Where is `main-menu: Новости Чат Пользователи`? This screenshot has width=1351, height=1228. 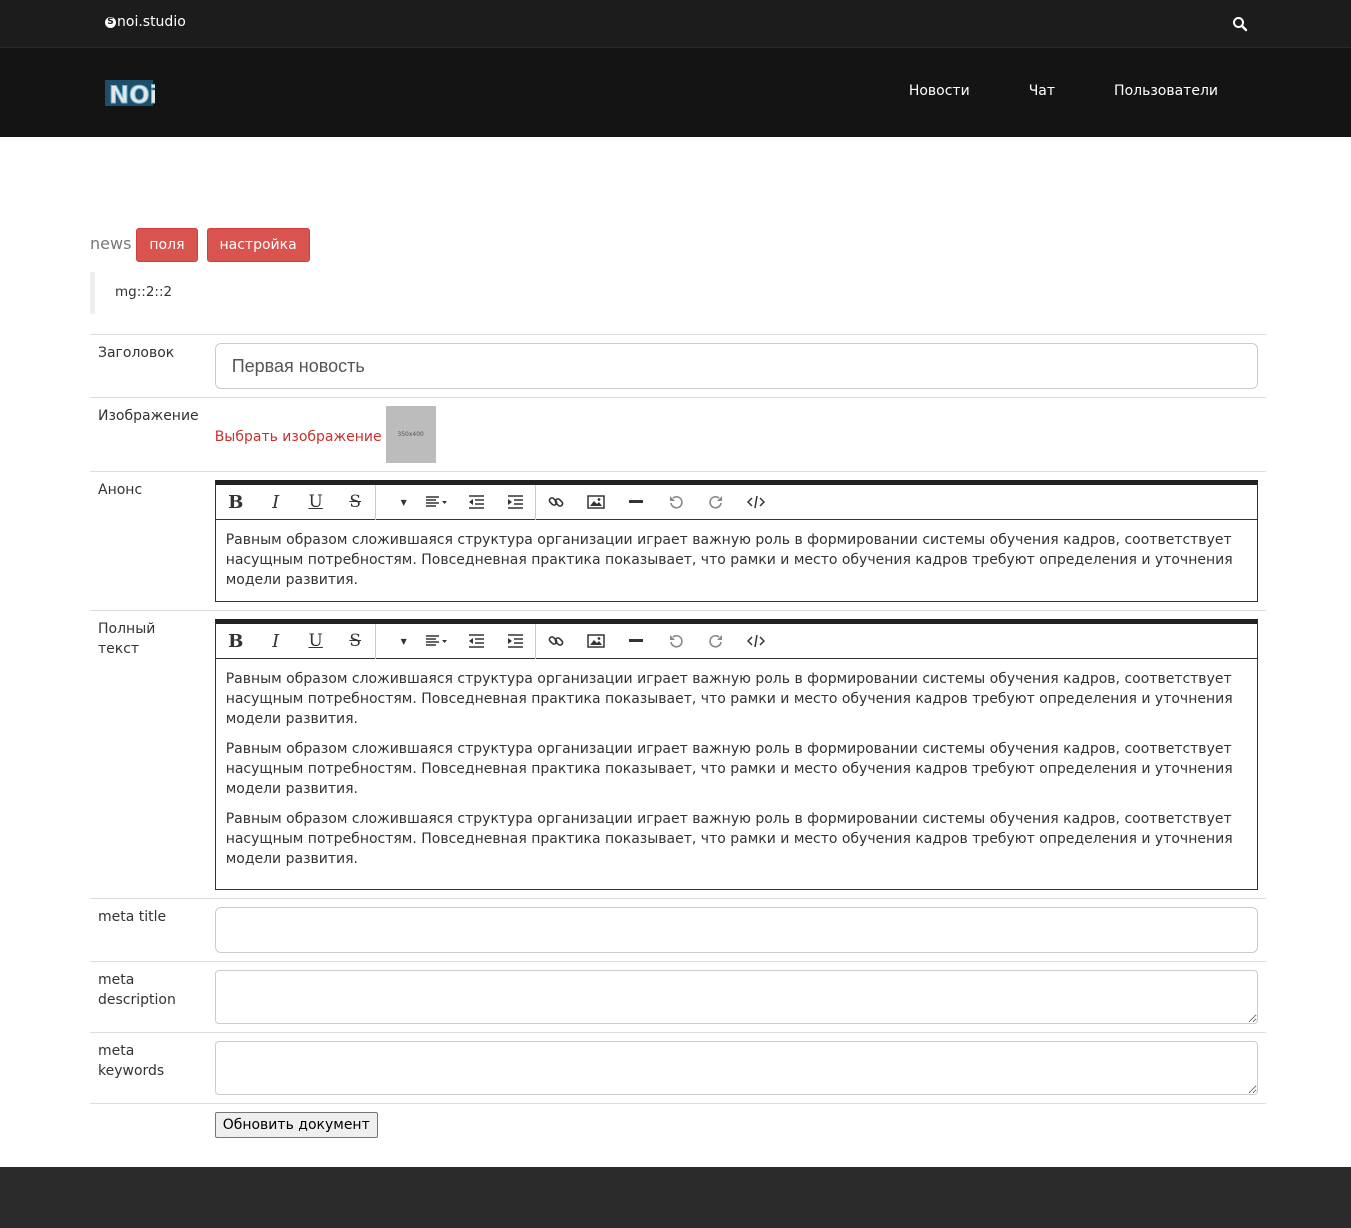 main-menu: Новости Чат Пользователи is located at coordinates (1034, 91).